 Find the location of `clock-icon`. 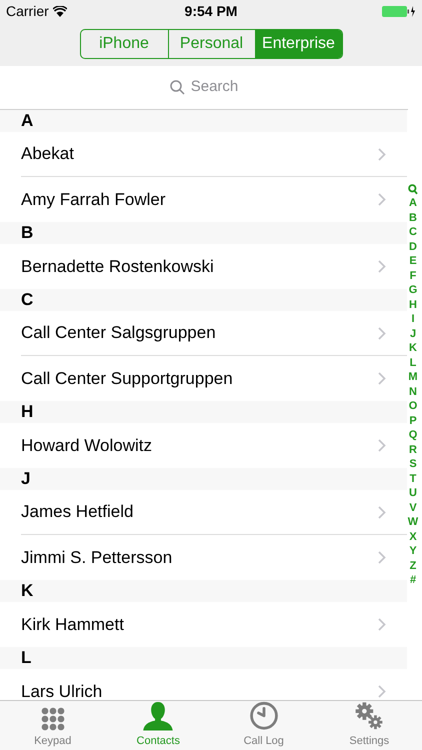

clock-icon is located at coordinates (264, 715).